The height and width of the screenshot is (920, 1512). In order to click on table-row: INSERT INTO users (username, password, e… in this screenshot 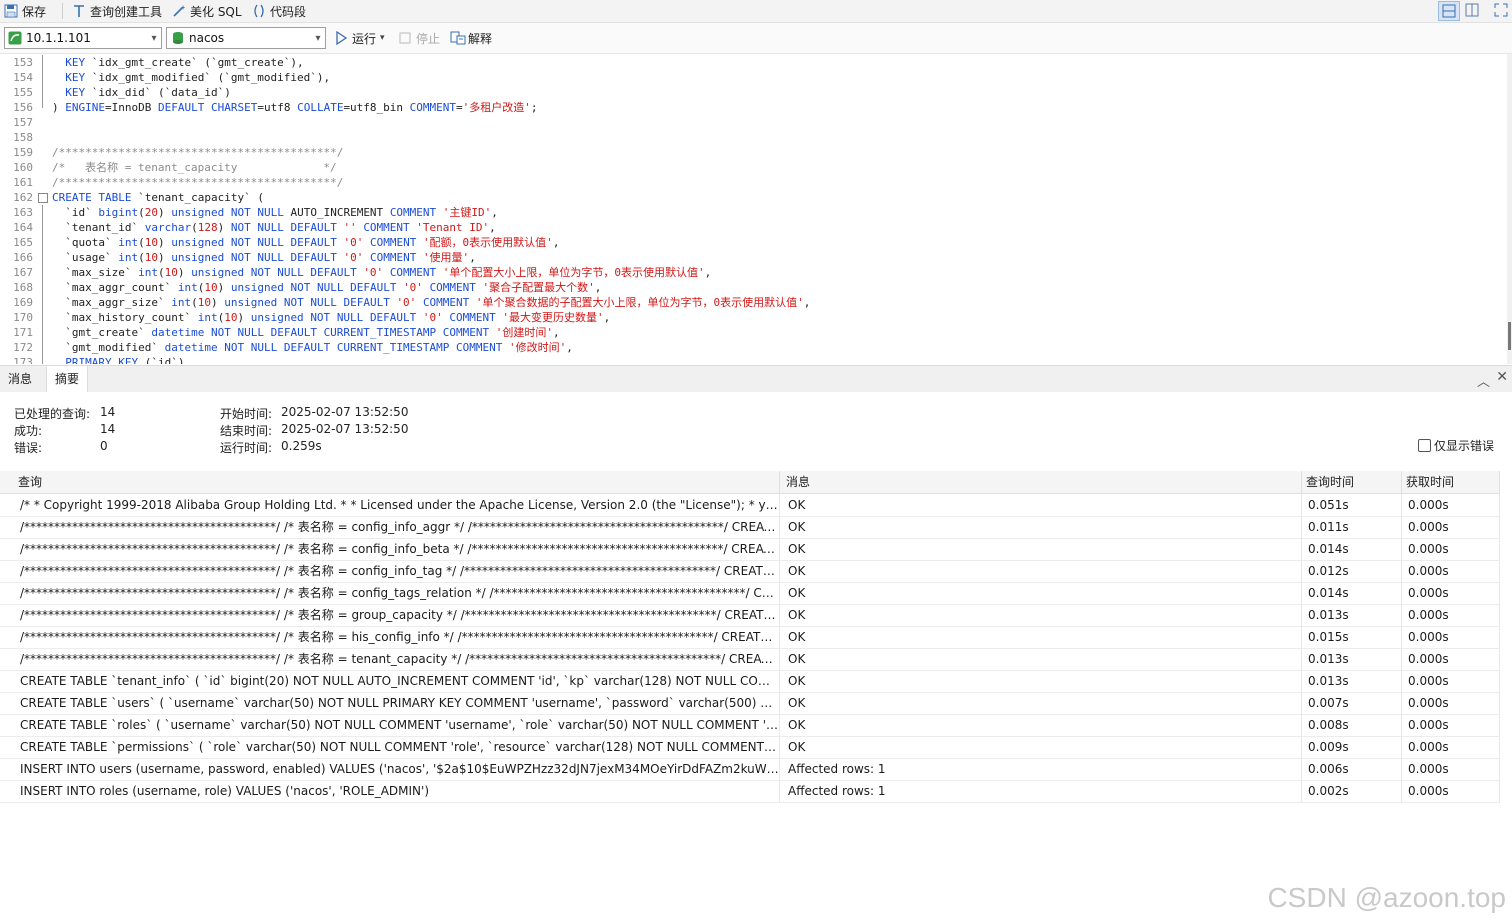, I will do `click(750, 769)`.